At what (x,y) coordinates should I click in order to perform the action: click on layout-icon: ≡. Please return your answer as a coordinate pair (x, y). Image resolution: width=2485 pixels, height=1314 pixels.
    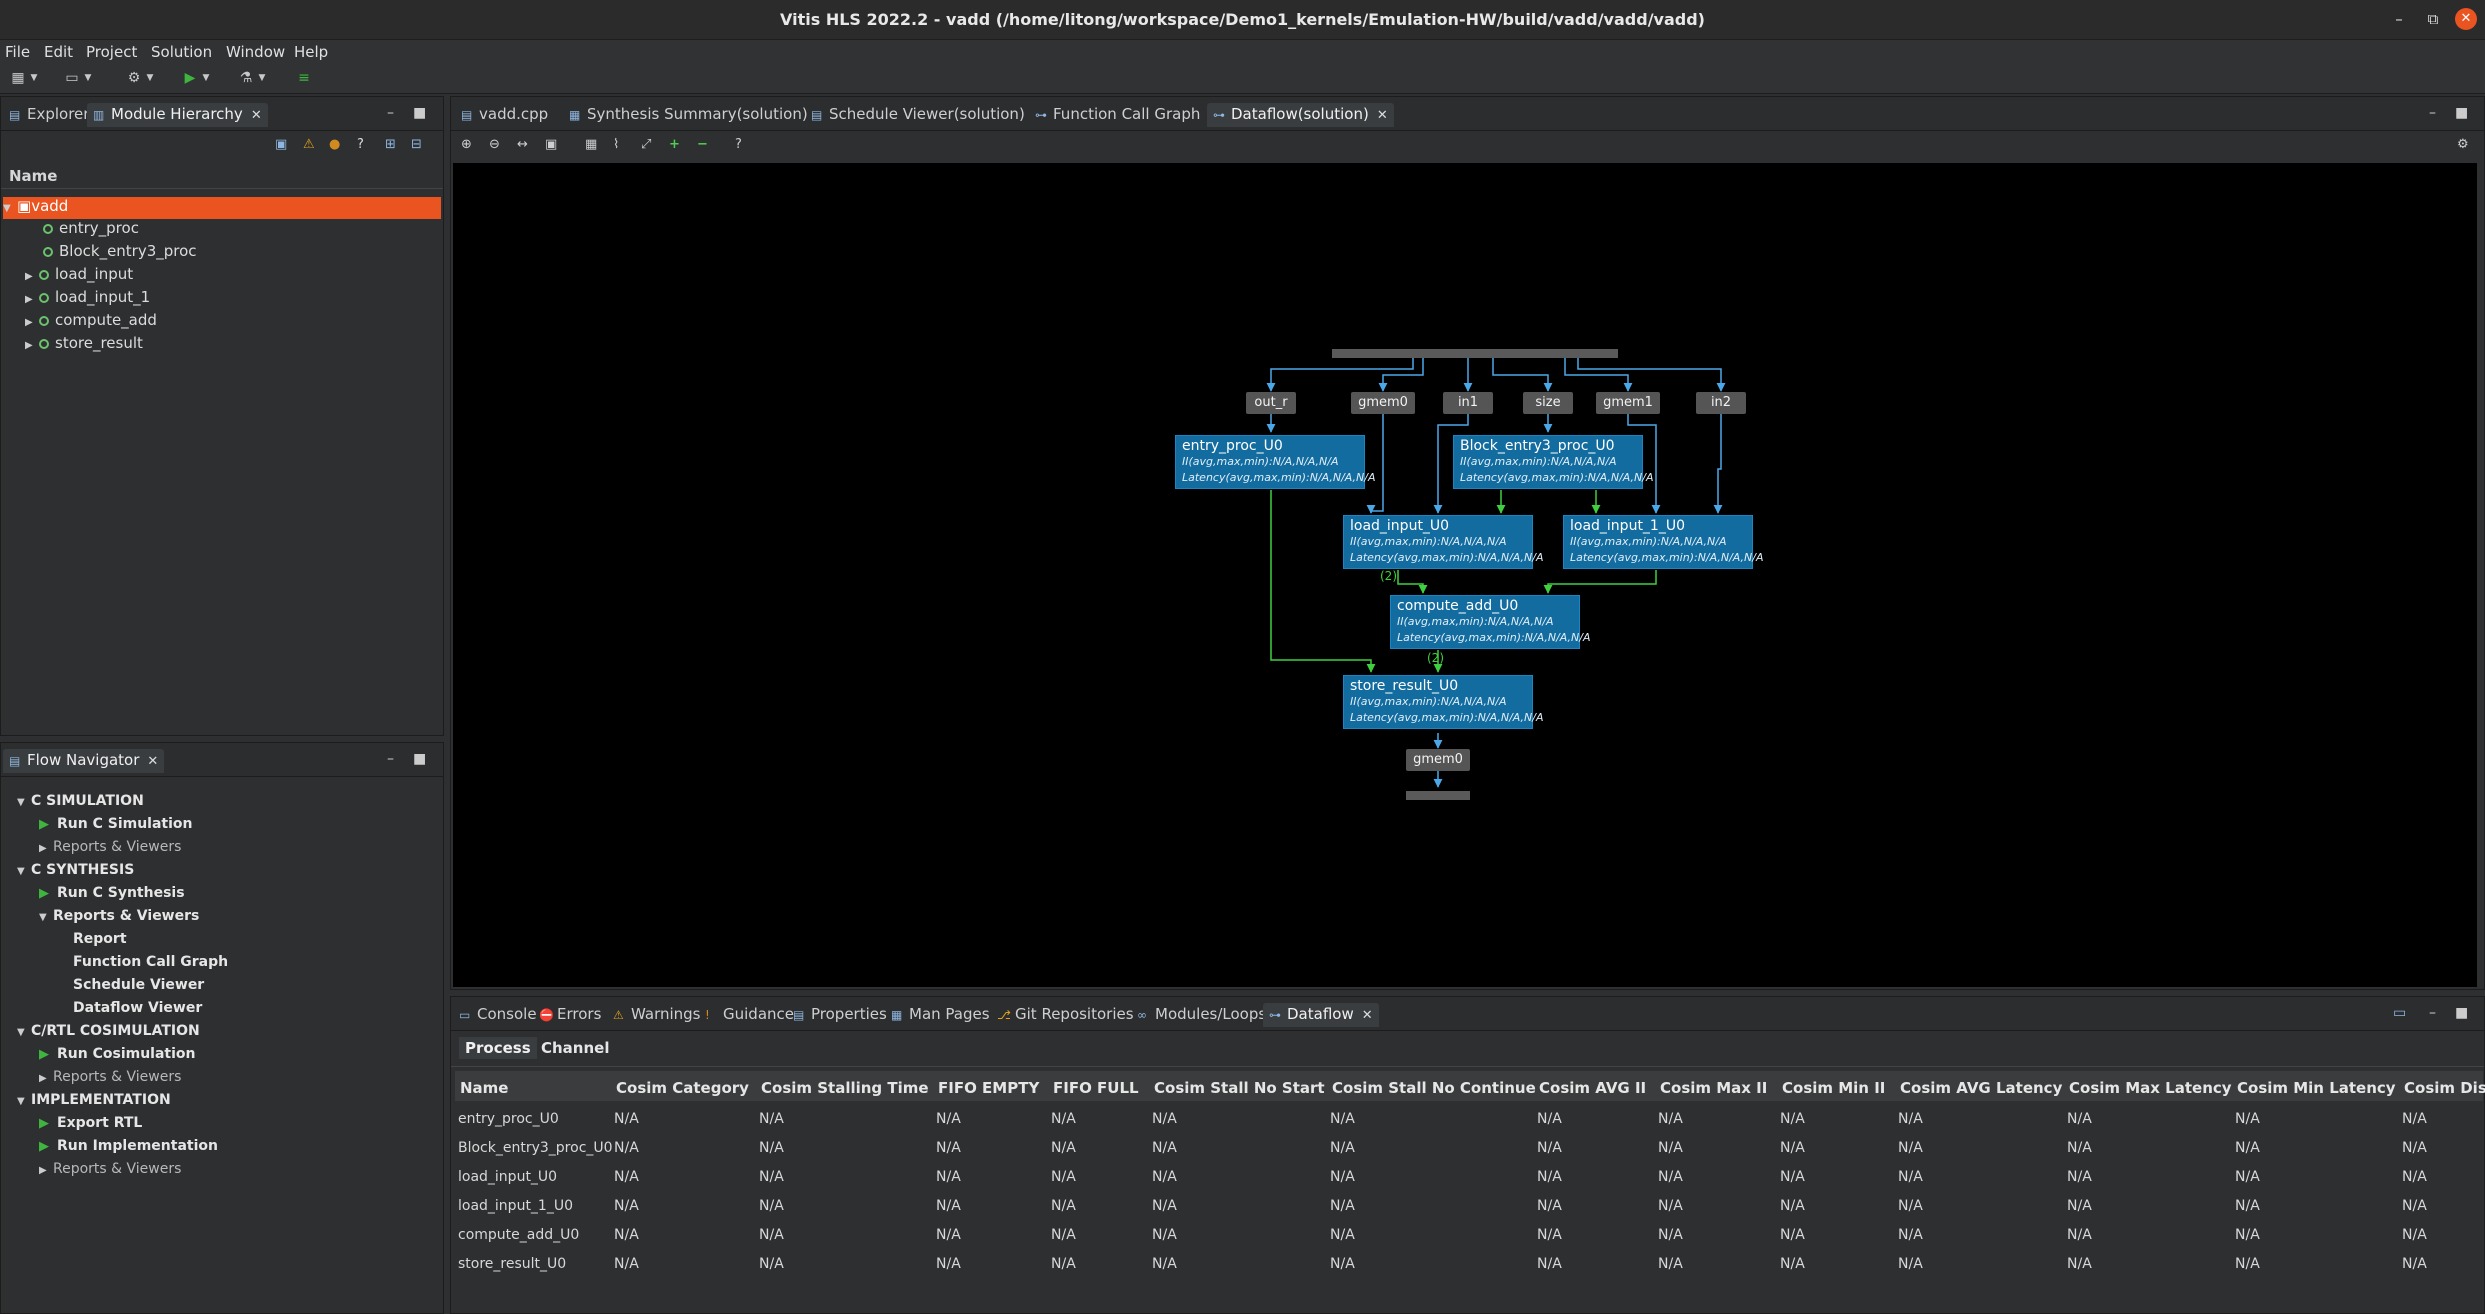
    Looking at the image, I should click on (304, 78).